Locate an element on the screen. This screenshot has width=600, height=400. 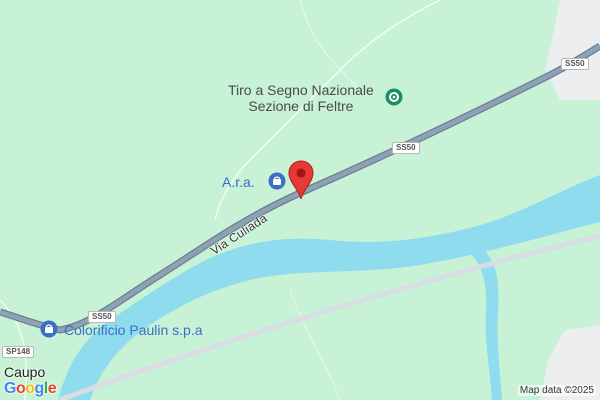
logo-letter: g is located at coordinates (39, 388).